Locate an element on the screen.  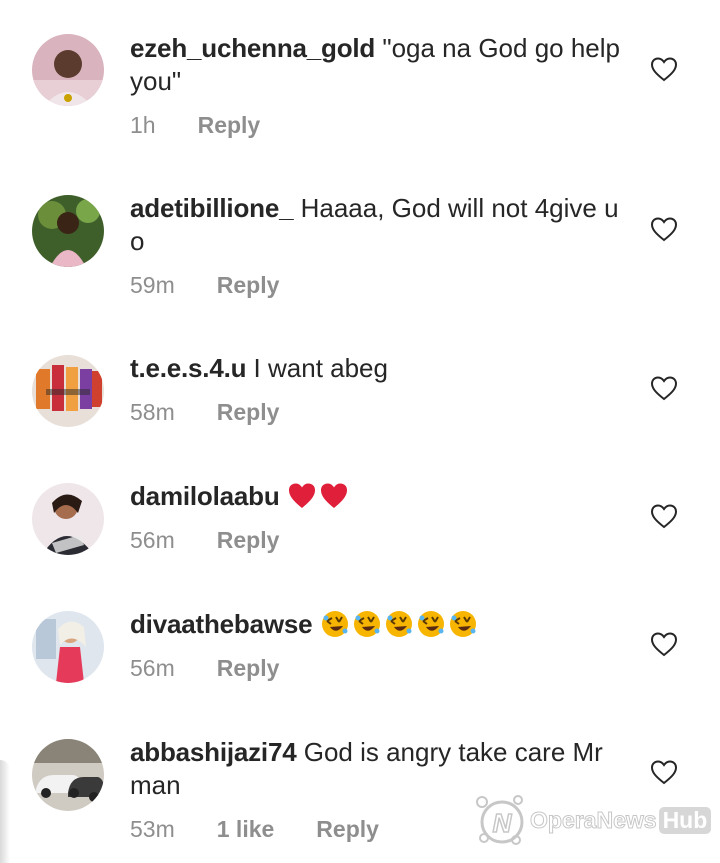
timestamp: 1h is located at coordinates (143, 125).